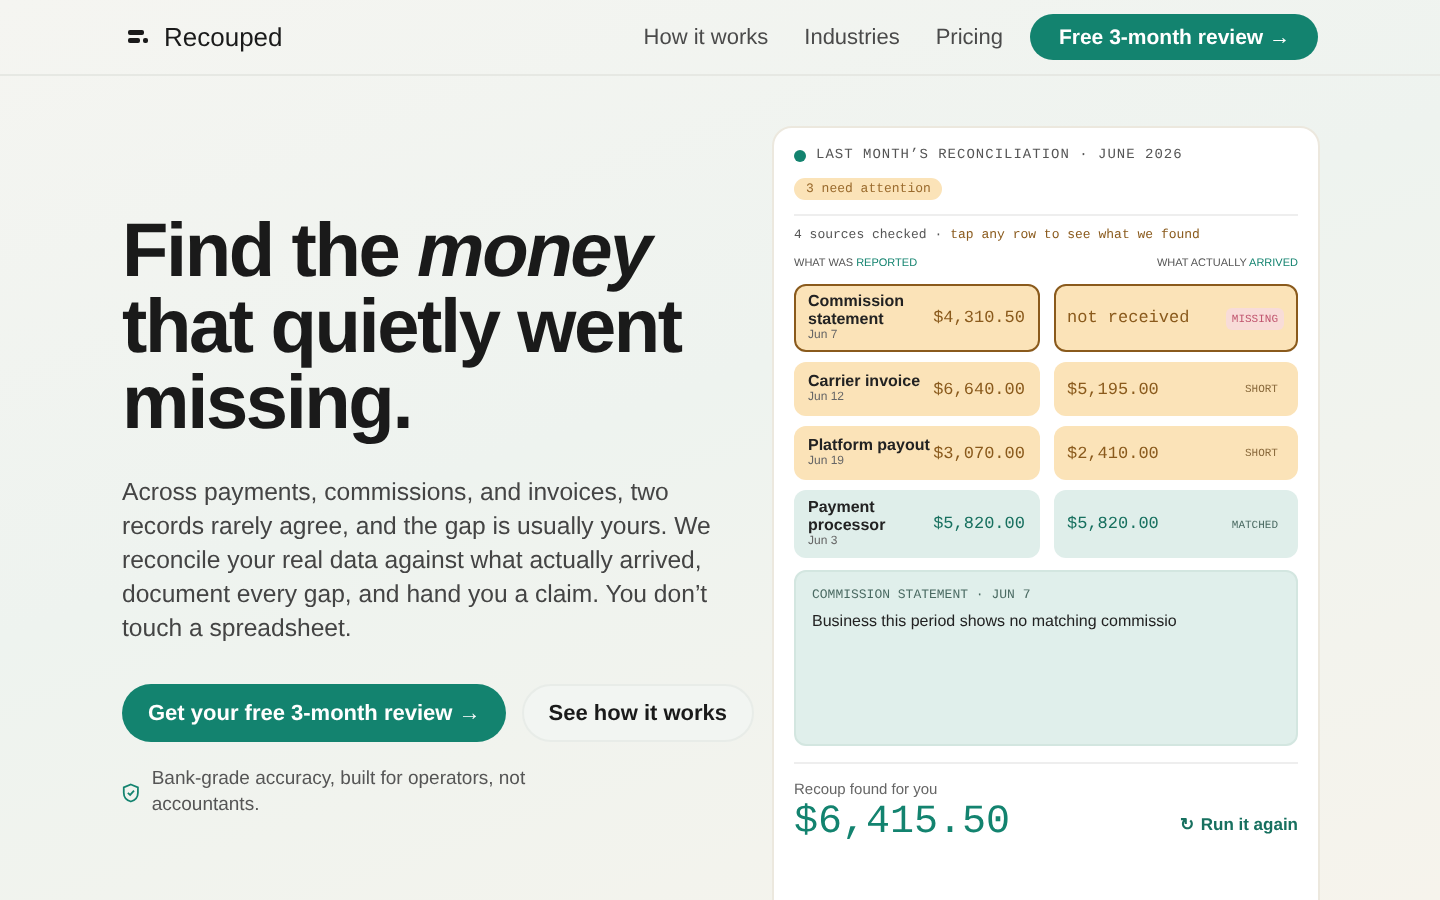 The image size is (1440, 900). Describe the element at coordinates (979, 389) in the screenshot. I see `reported-amount: $6,640.00` at that location.